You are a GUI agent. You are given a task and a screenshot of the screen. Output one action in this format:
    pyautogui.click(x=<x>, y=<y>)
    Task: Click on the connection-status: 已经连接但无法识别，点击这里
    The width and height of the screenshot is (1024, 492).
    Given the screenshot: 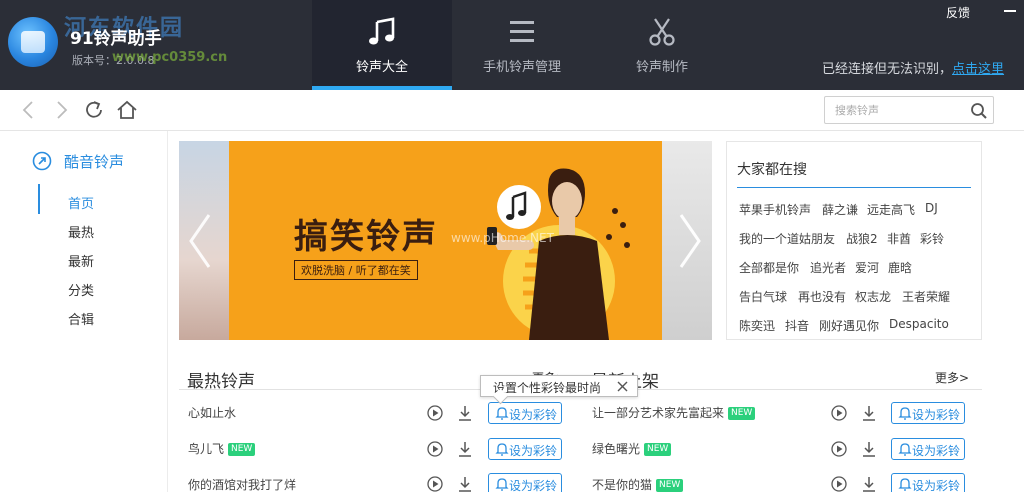 What is the action you would take?
    pyautogui.click(x=913, y=67)
    